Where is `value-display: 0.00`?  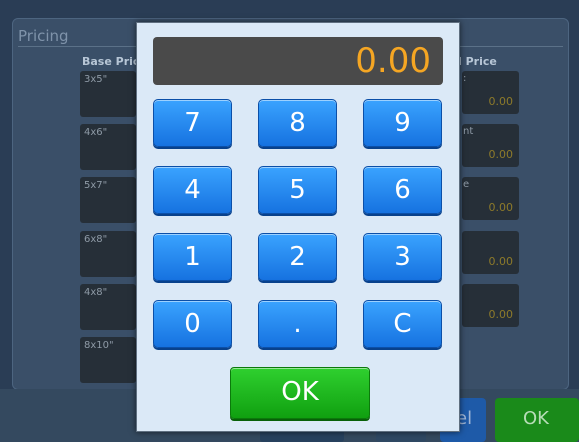
value-display: 0.00 is located at coordinates (298, 61).